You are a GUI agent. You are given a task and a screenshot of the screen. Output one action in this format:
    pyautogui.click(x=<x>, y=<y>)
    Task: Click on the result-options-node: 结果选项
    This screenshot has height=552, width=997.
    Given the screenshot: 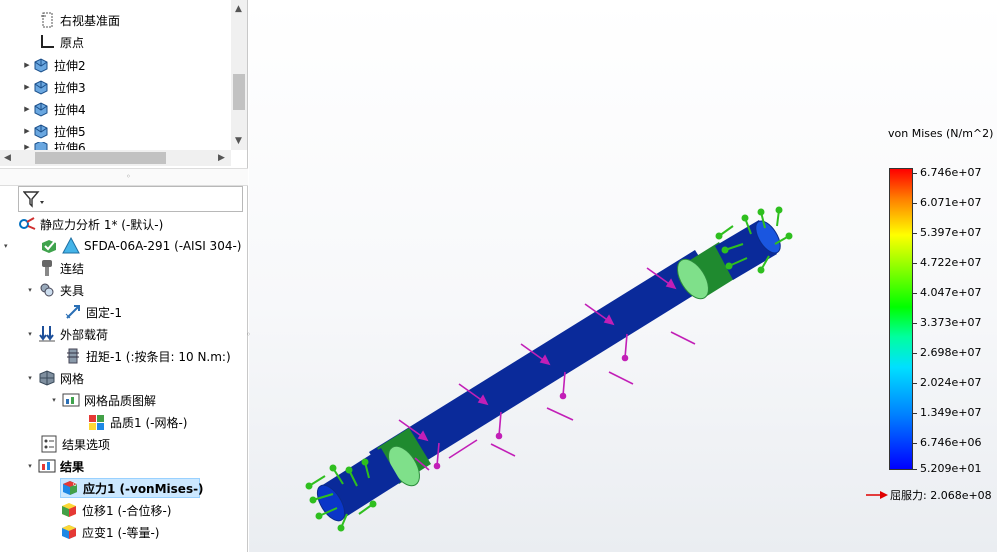 What is the action you would take?
    pyautogui.click(x=75, y=444)
    